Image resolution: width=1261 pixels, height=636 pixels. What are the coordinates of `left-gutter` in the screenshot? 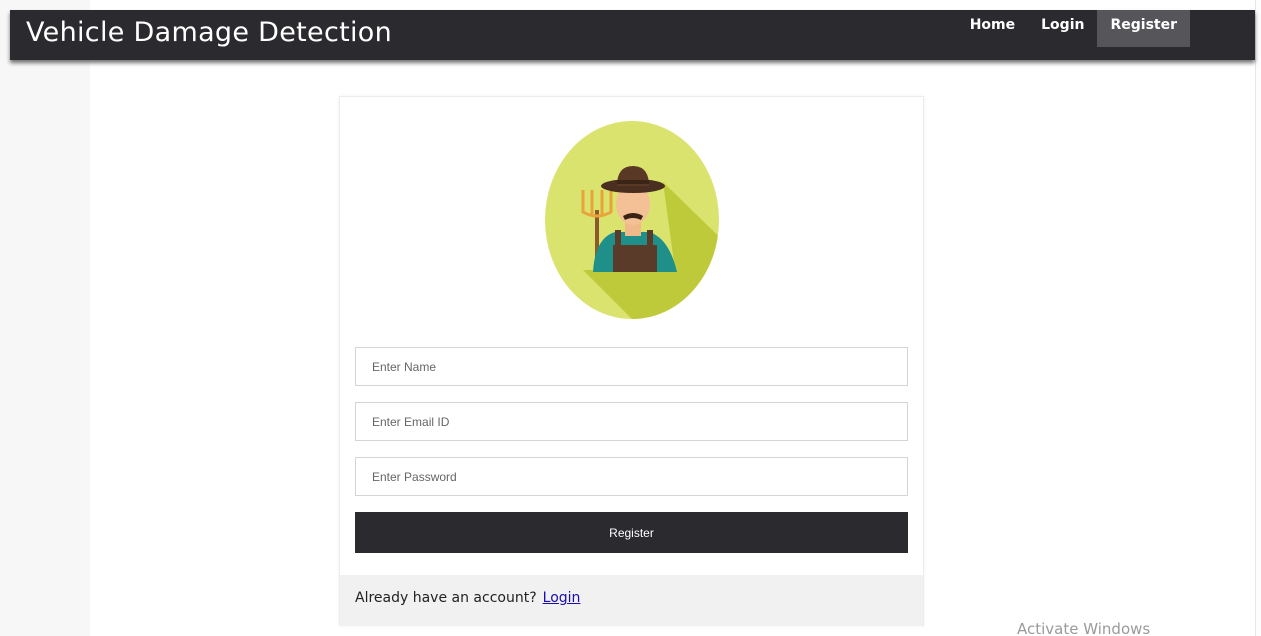 It's located at (45, 318).